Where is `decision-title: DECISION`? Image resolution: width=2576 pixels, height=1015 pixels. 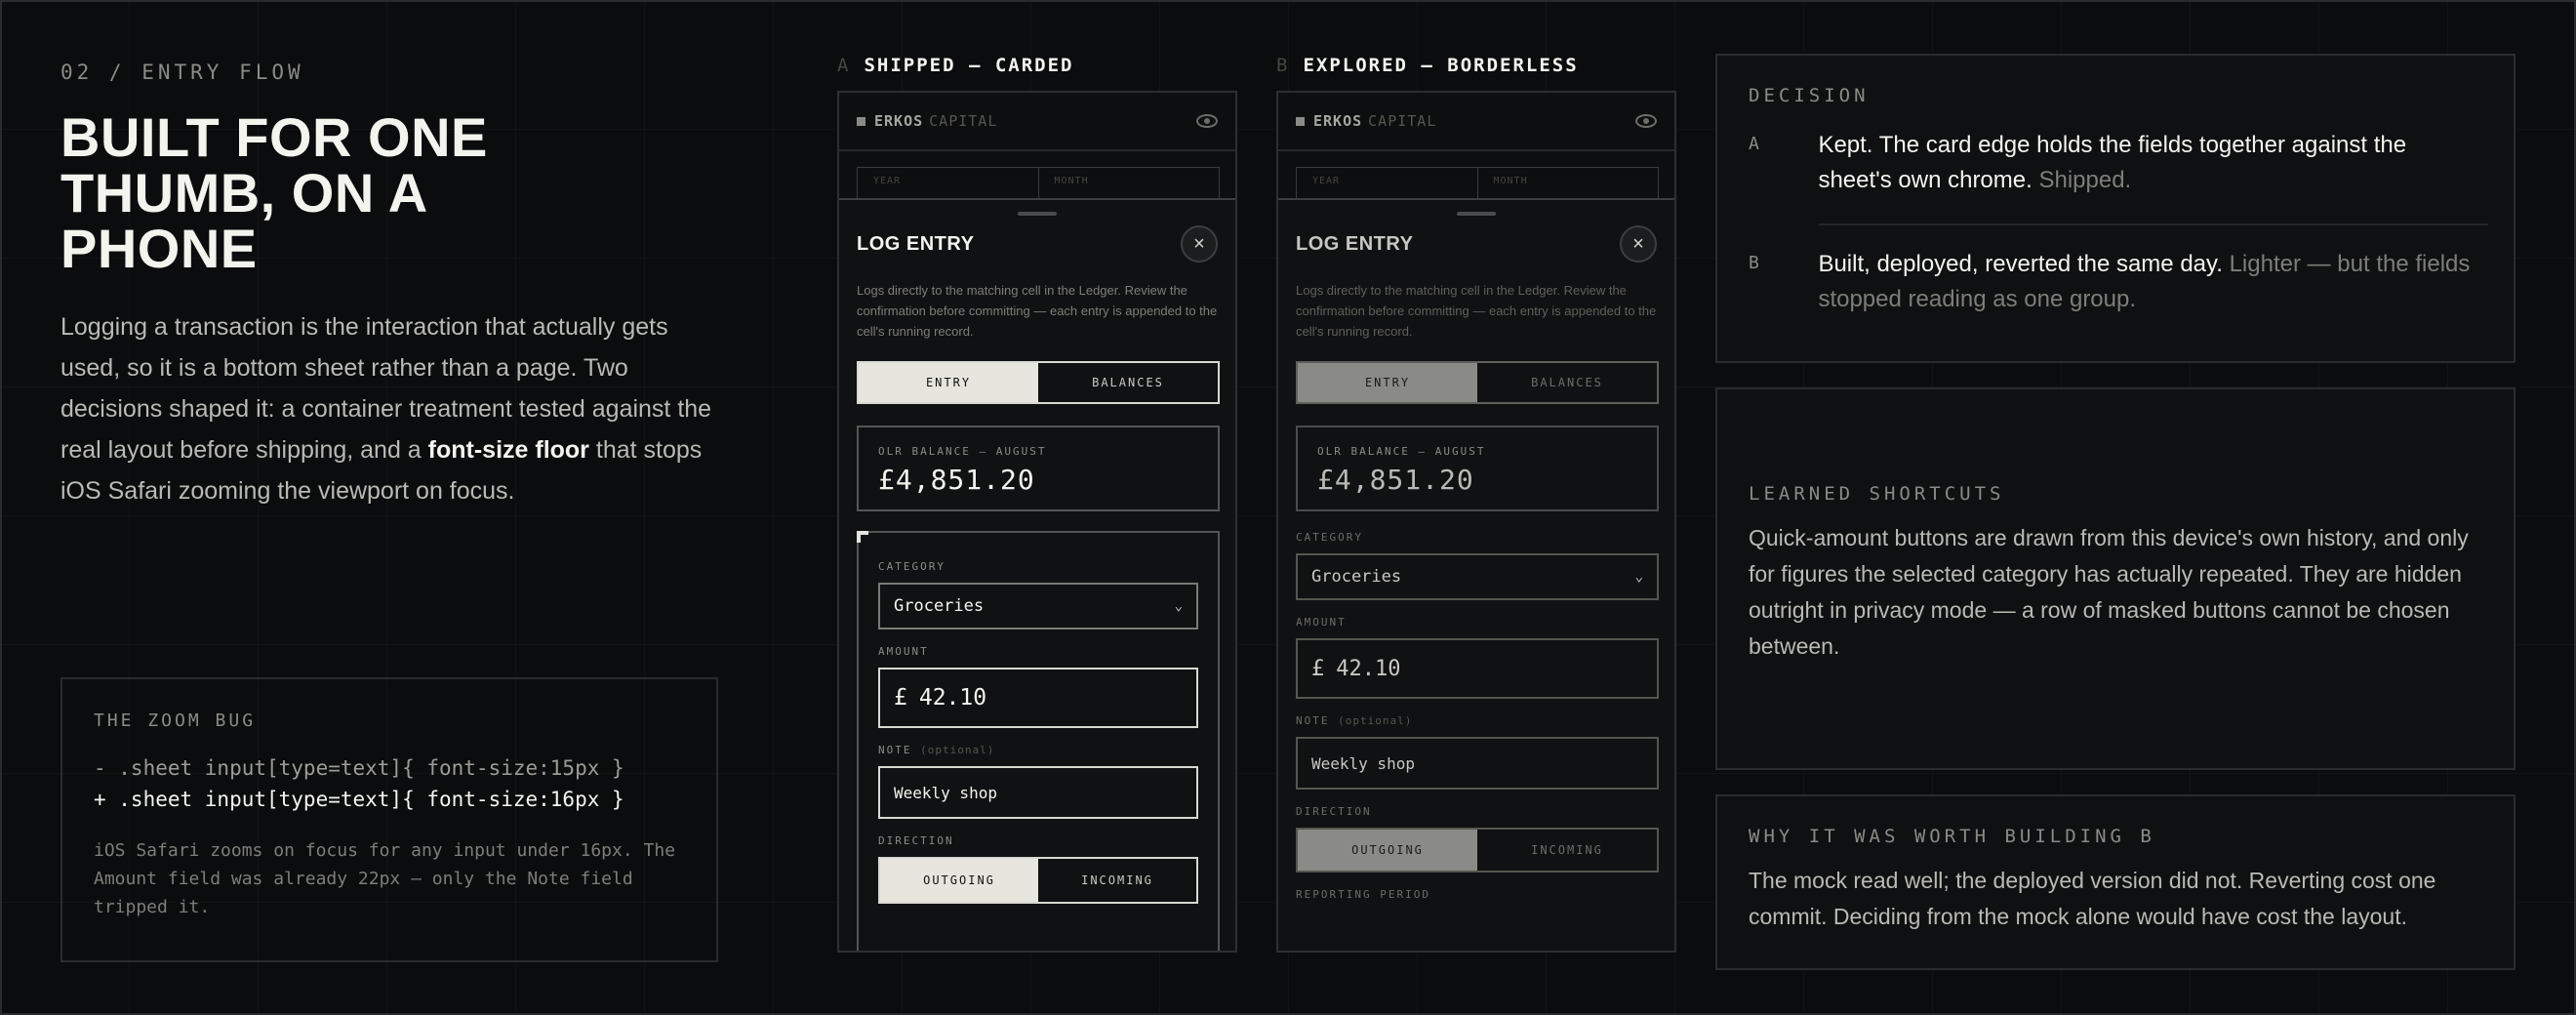
decision-title: DECISION is located at coordinates (1809, 96).